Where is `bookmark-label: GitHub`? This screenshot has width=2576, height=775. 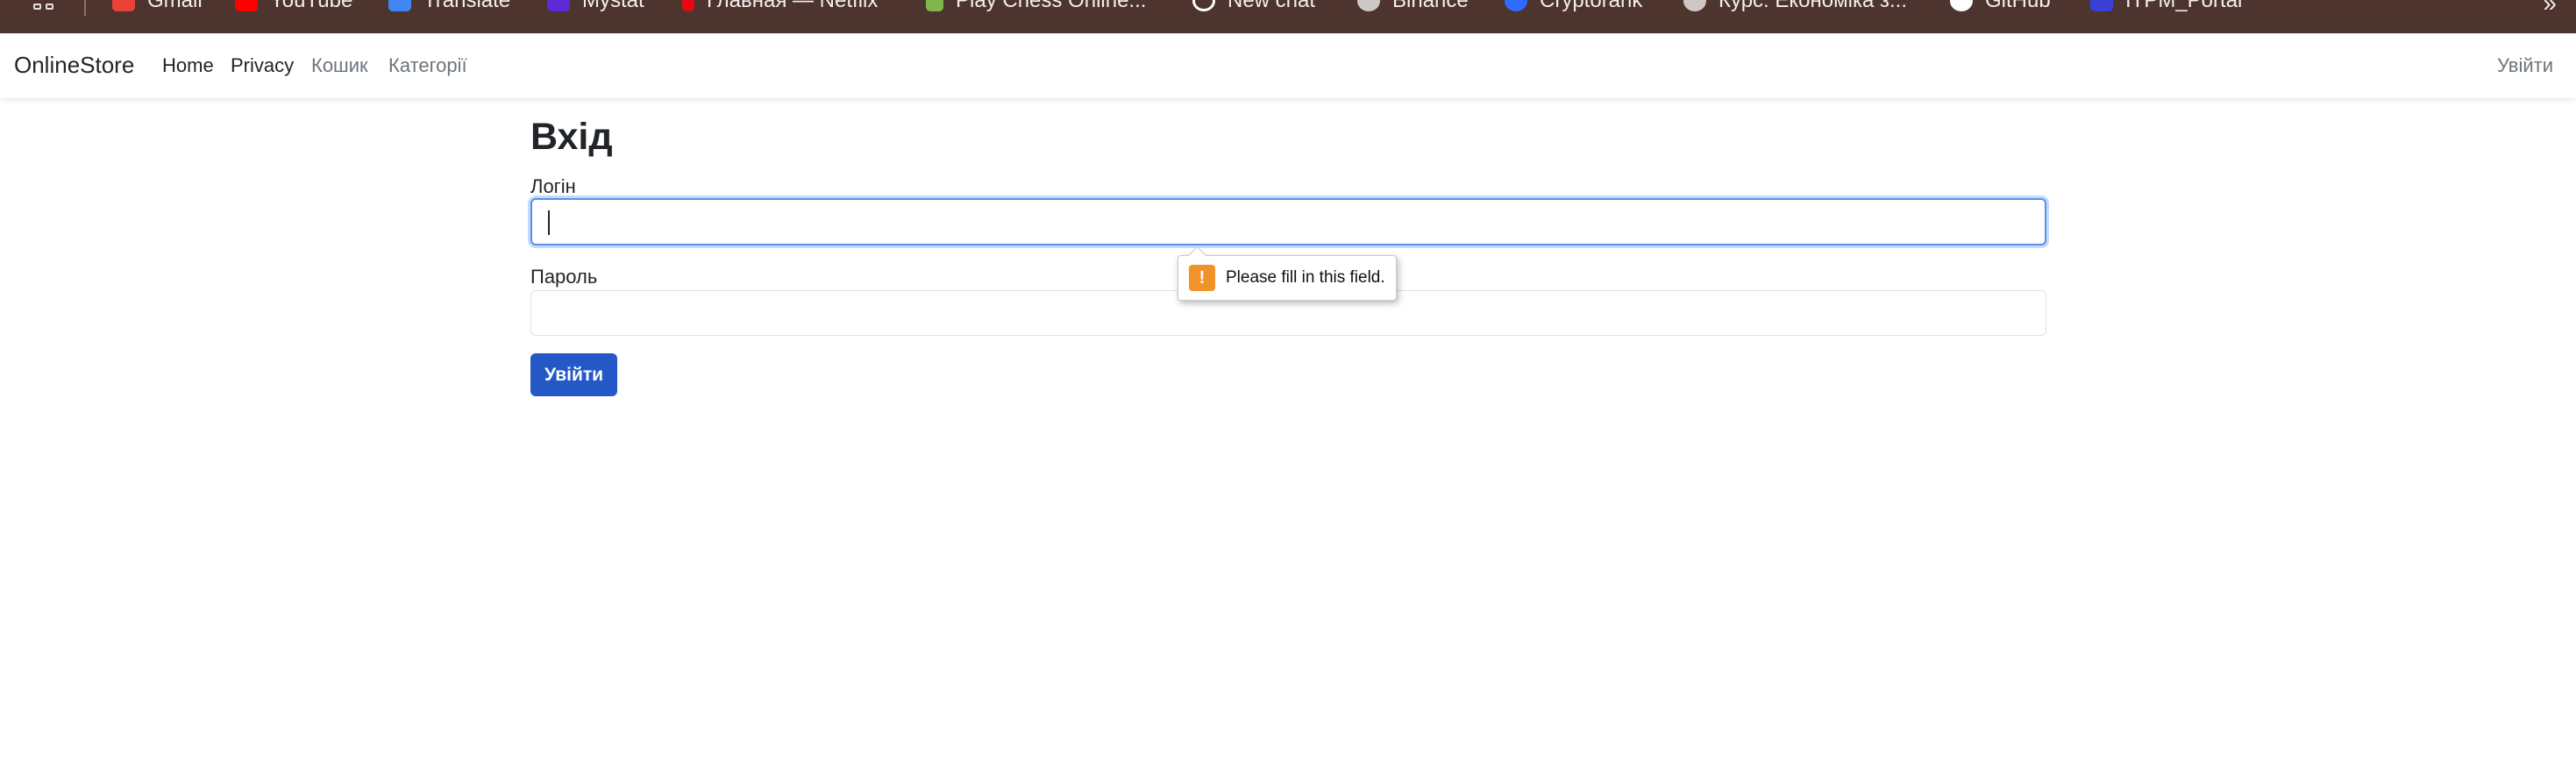 bookmark-label: GitHub is located at coordinates (2018, 6).